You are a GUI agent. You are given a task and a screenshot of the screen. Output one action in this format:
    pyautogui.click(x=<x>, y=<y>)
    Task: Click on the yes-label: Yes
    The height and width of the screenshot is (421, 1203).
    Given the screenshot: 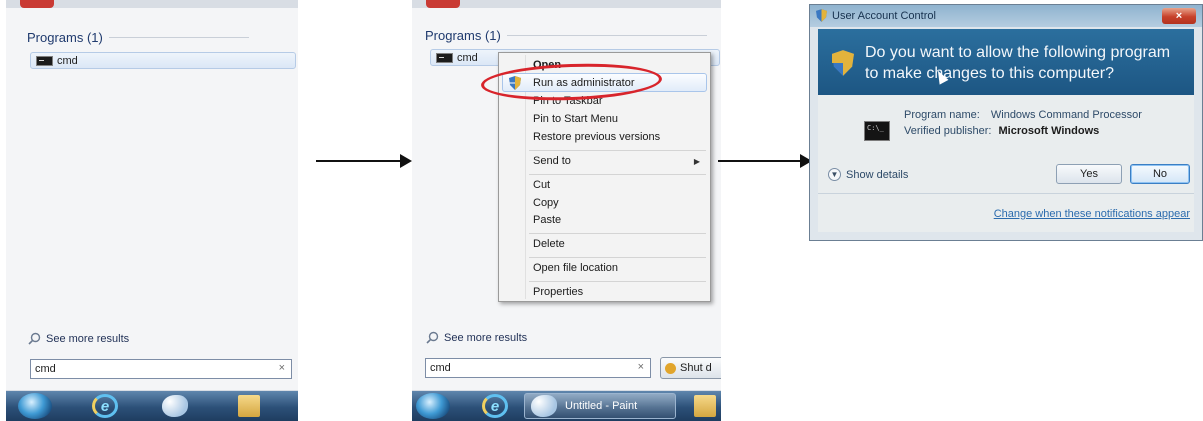 What is the action you would take?
    pyautogui.click(x=1089, y=174)
    